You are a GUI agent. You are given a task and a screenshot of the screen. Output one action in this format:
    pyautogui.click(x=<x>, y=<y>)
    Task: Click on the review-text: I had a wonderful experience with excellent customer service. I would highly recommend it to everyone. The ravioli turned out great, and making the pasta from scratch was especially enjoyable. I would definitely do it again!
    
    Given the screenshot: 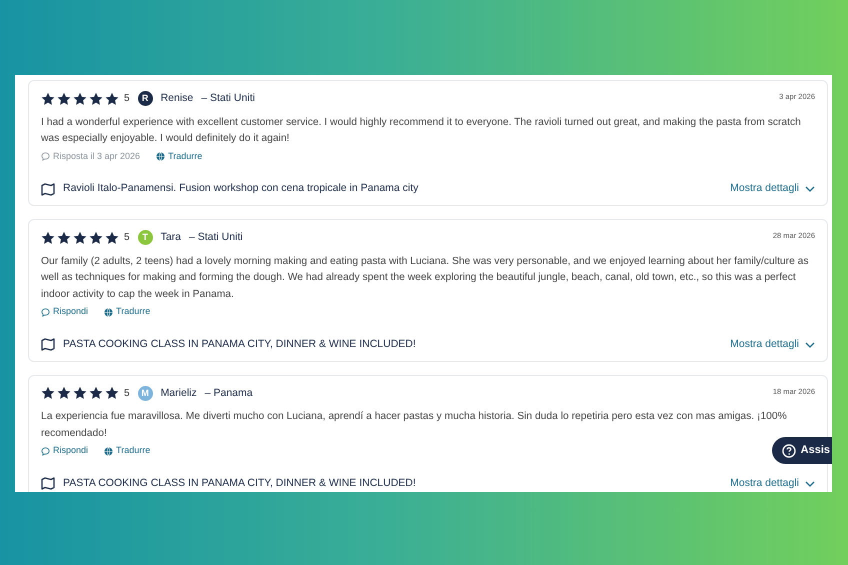 What is the action you would take?
    pyautogui.click(x=421, y=131)
    